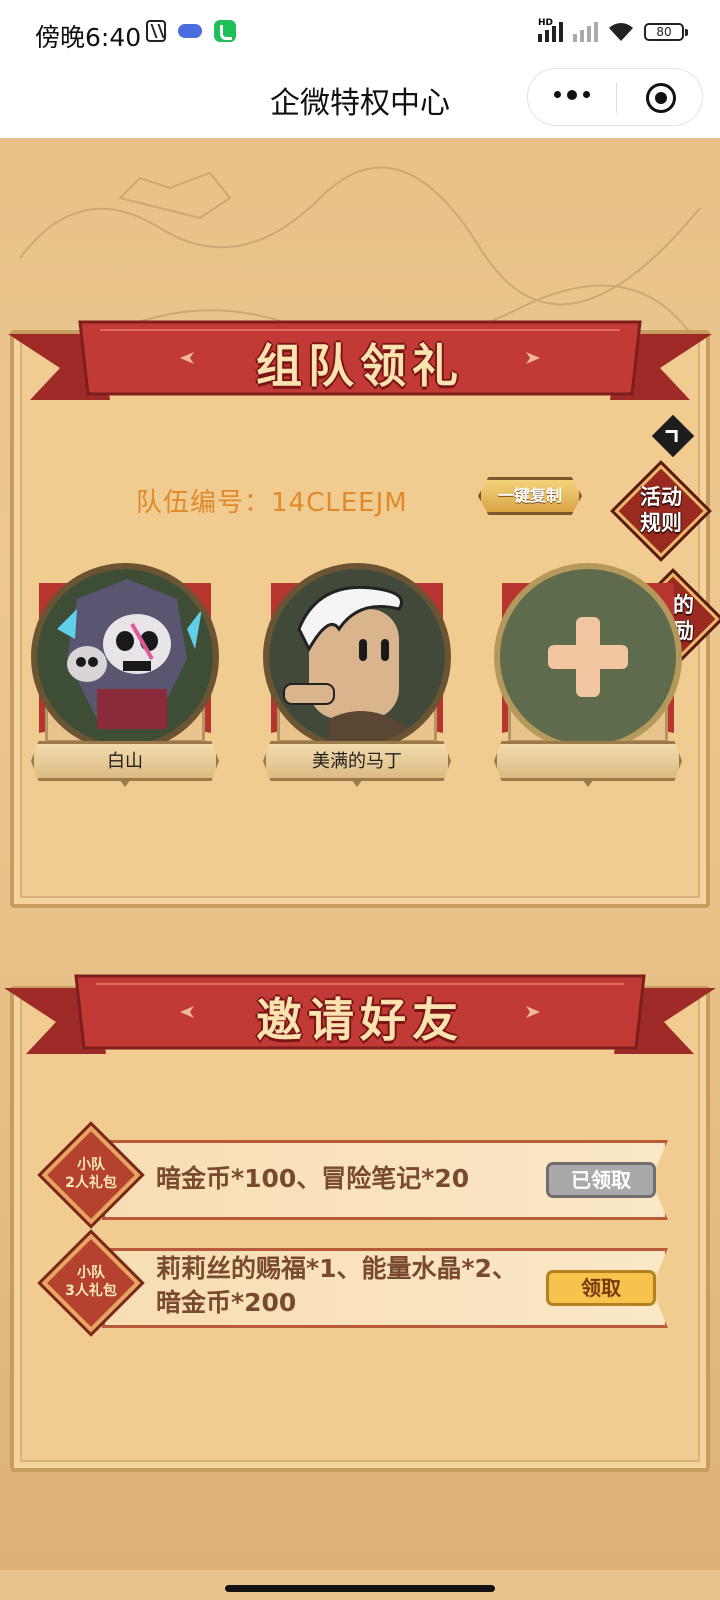 The image size is (720, 1600). What do you see at coordinates (272, 503) in the screenshot?
I see `team-number: 队伍编号：14CLEEJM` at bounding box center [272, 503].